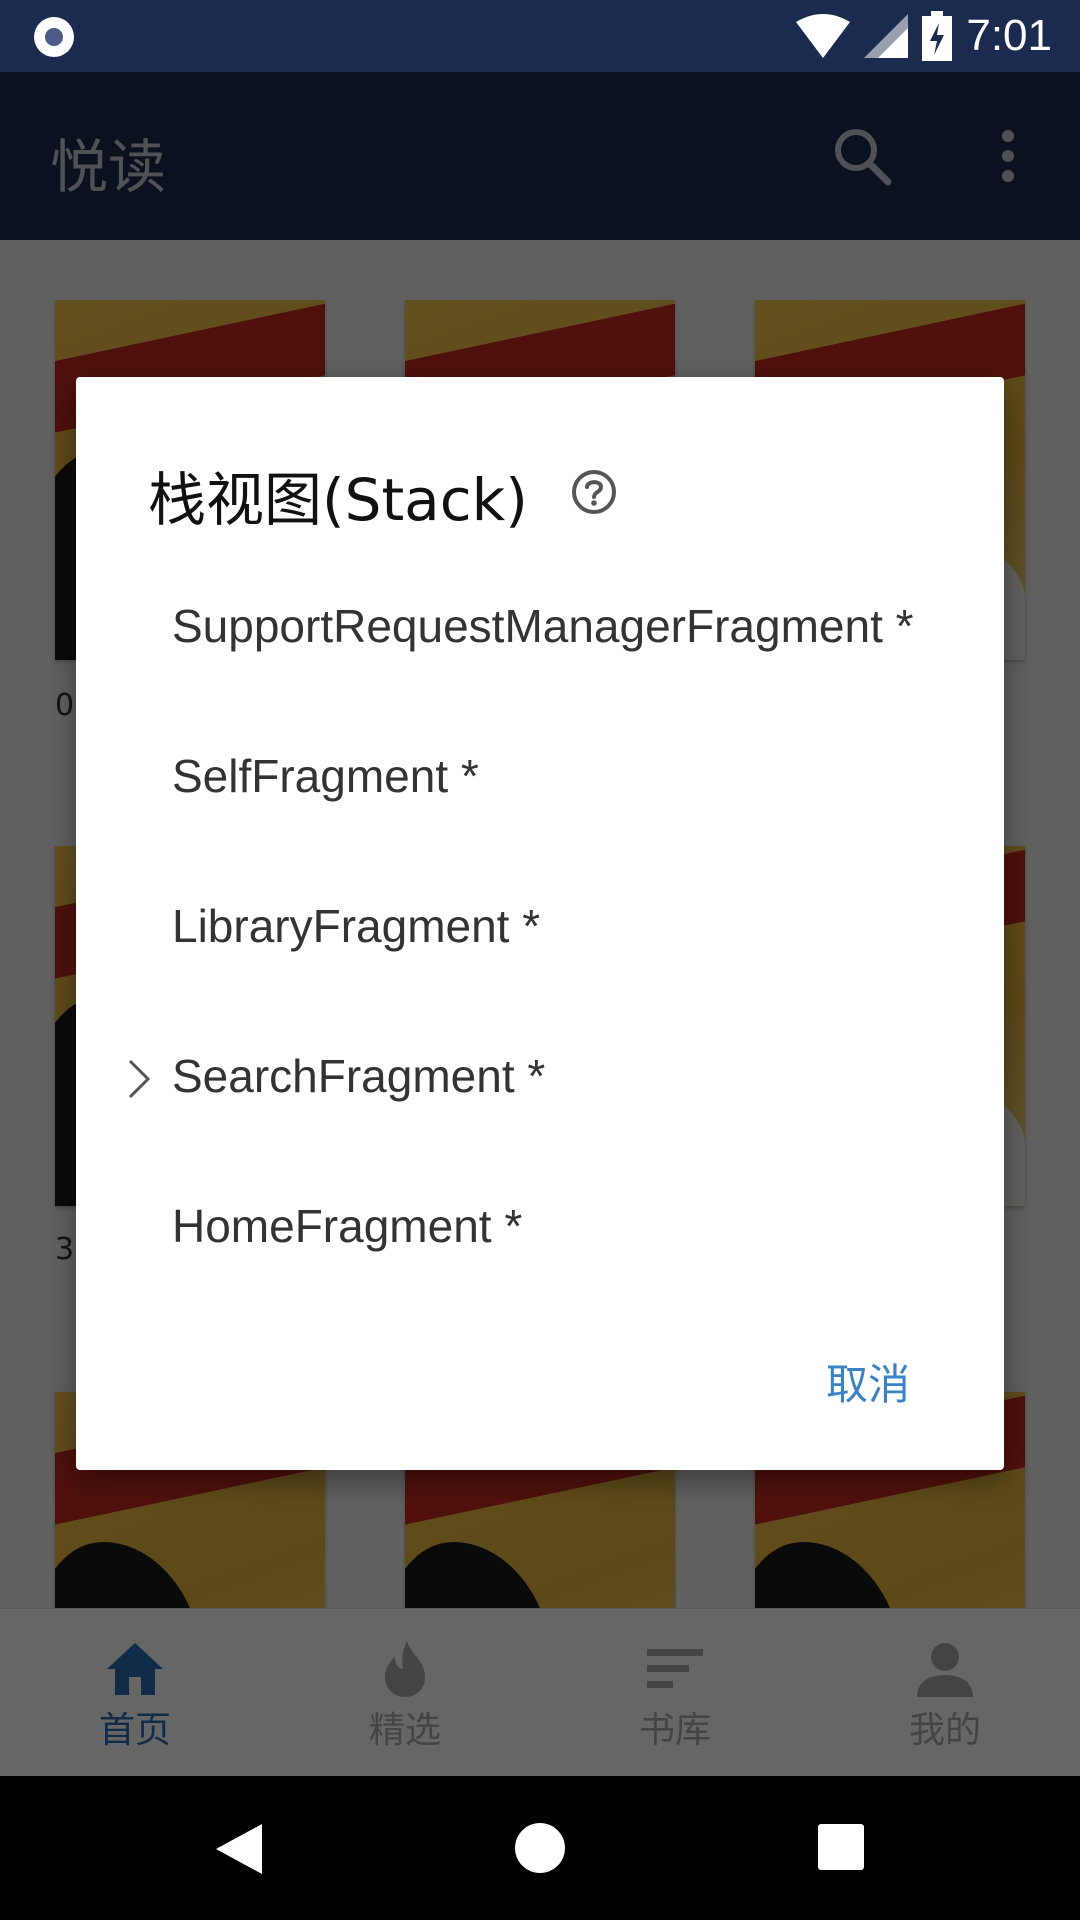  What do you see at coordinates (540, 1232) in the screenshot?
I see `stack-item: HomeFragment *` at bounding box center [540, 1232].